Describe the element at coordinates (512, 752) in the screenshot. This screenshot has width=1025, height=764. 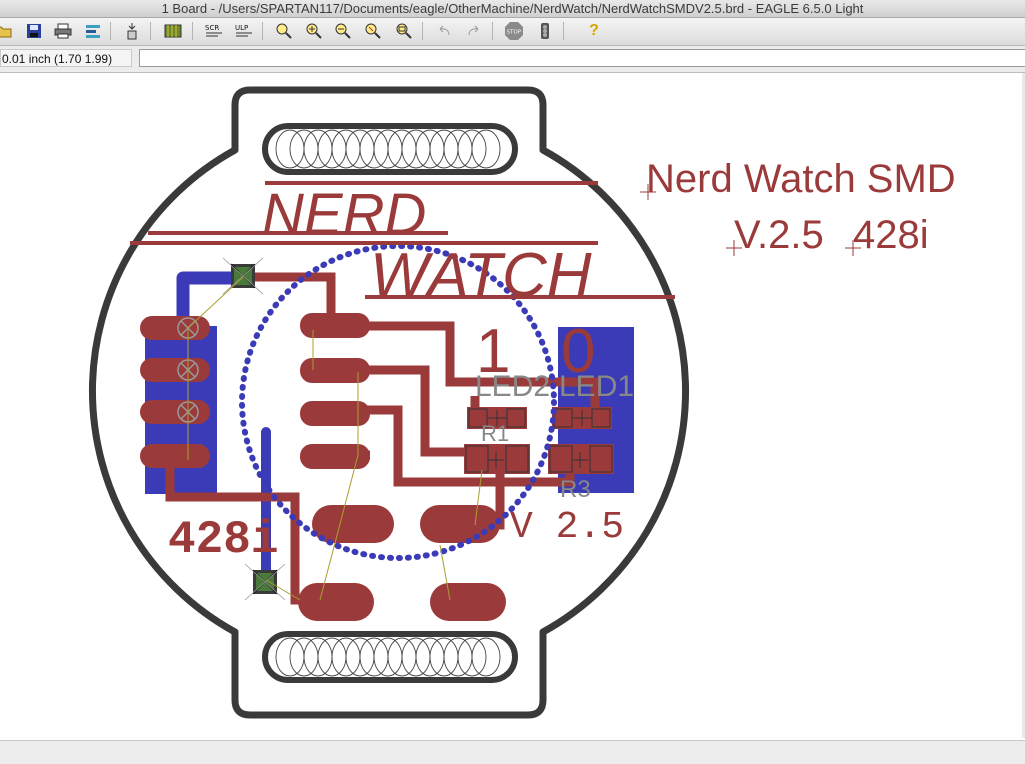
I see `status-bar` at that location.